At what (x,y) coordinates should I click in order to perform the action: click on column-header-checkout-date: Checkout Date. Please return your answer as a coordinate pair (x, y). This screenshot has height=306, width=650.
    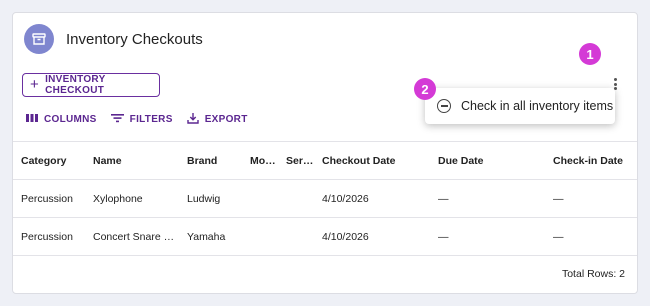
    Looking at the image, I should click on (372, 160).